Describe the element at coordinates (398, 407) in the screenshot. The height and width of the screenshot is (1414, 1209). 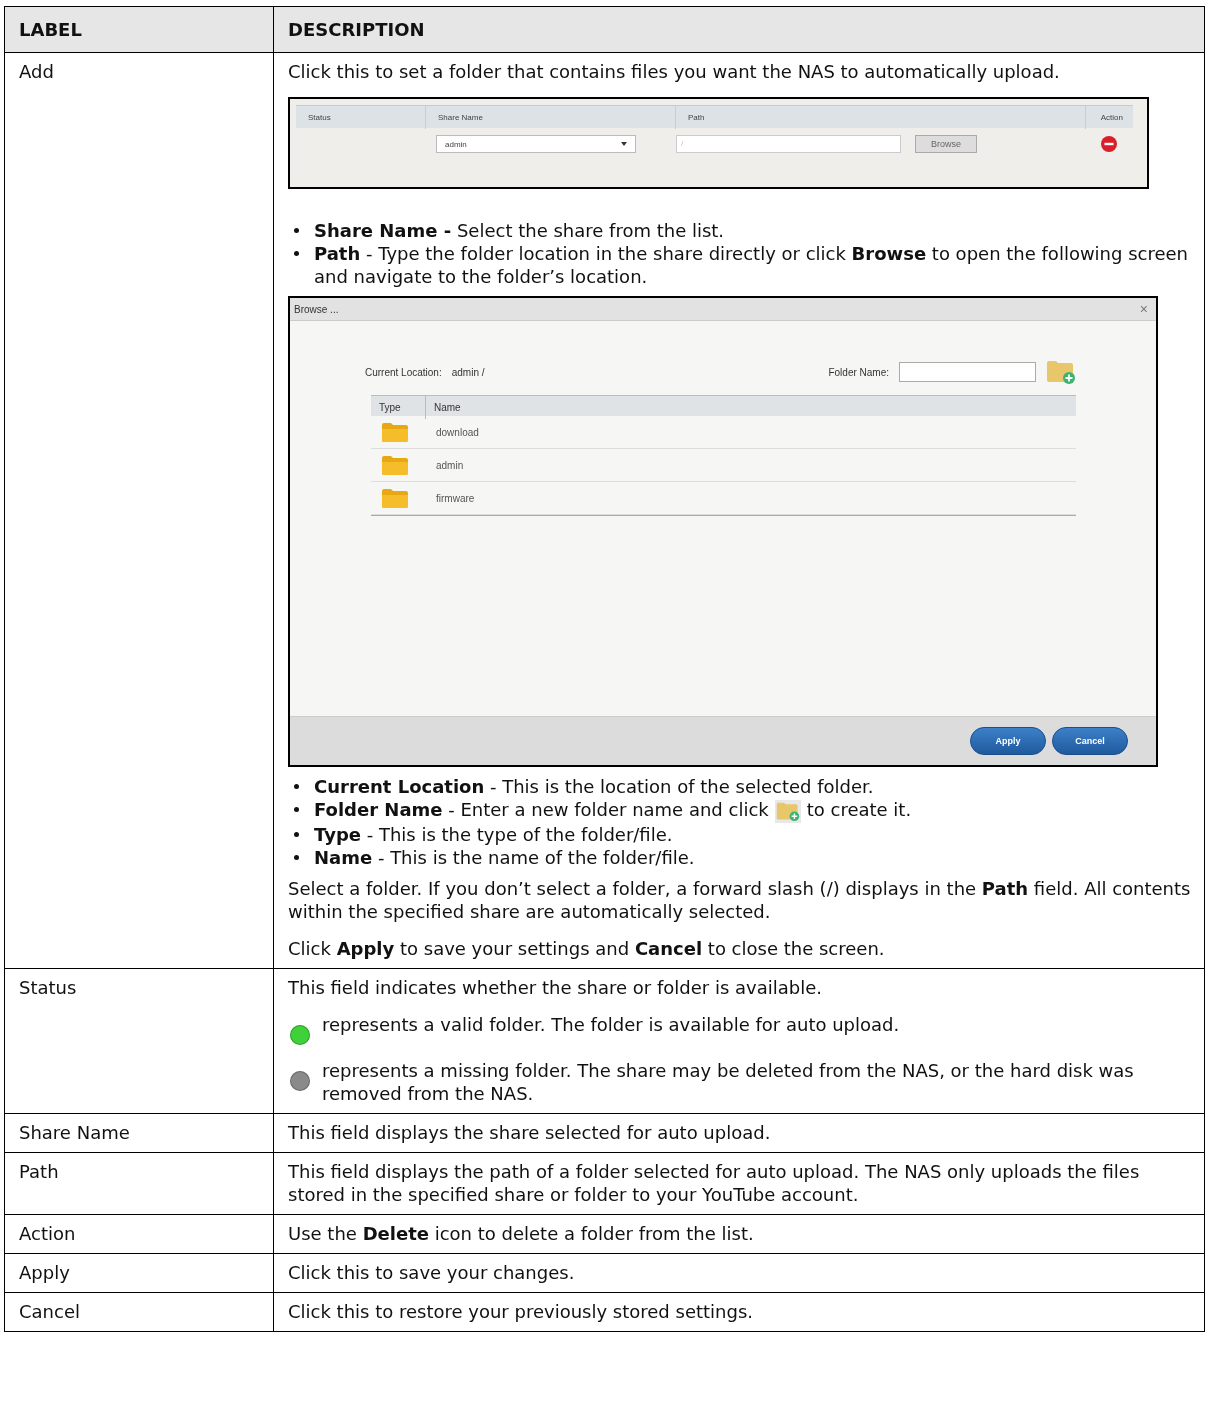
I see `column-header: Type` at that location.